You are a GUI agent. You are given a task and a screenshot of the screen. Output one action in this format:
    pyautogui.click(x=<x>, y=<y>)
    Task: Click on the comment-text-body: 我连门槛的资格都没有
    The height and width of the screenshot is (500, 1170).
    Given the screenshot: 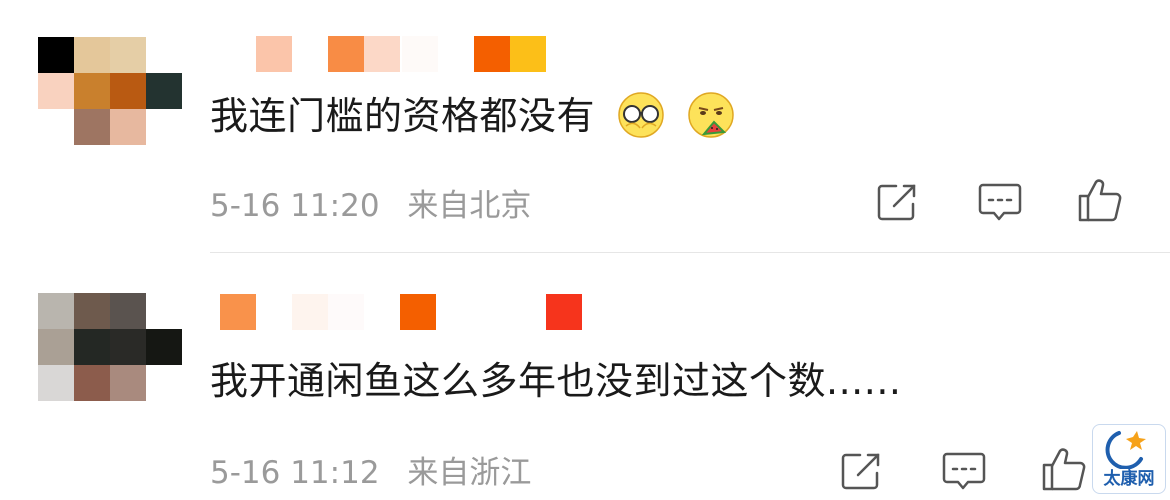 What is the action you would take?
    pyautogui.click(x=403, y=116)
    